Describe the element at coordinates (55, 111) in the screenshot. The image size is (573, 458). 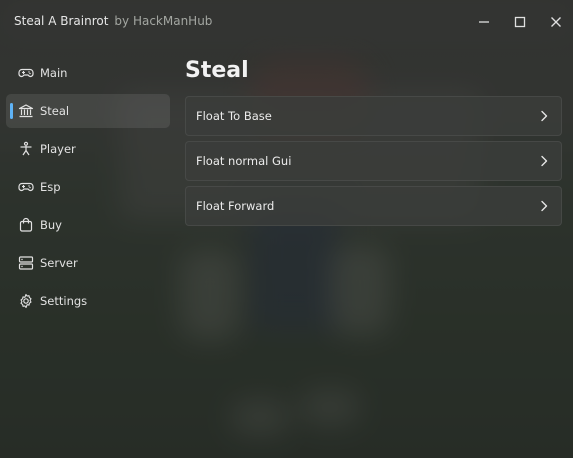
I see `sidebar-item-label: Steal` at that location.